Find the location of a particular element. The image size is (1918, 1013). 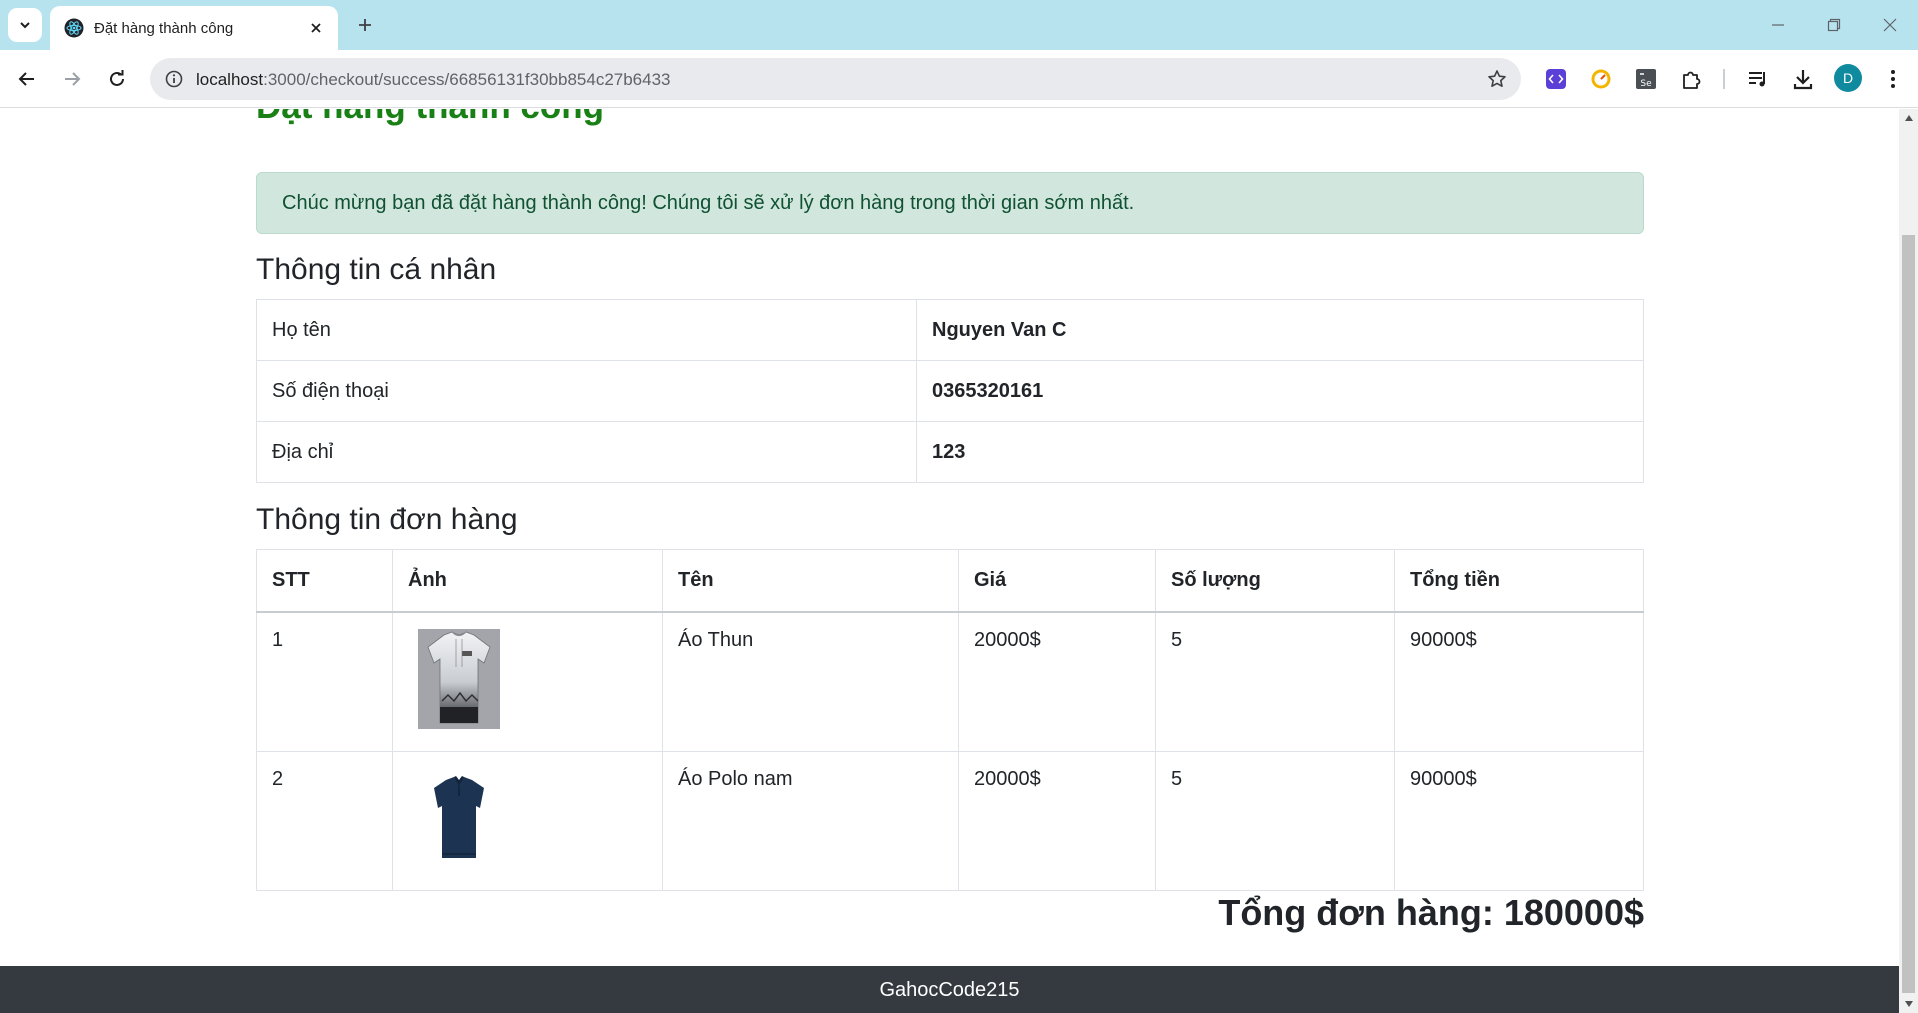

personal-info-heading: Thông tin cá nhân is located at coordinates (376, 269).